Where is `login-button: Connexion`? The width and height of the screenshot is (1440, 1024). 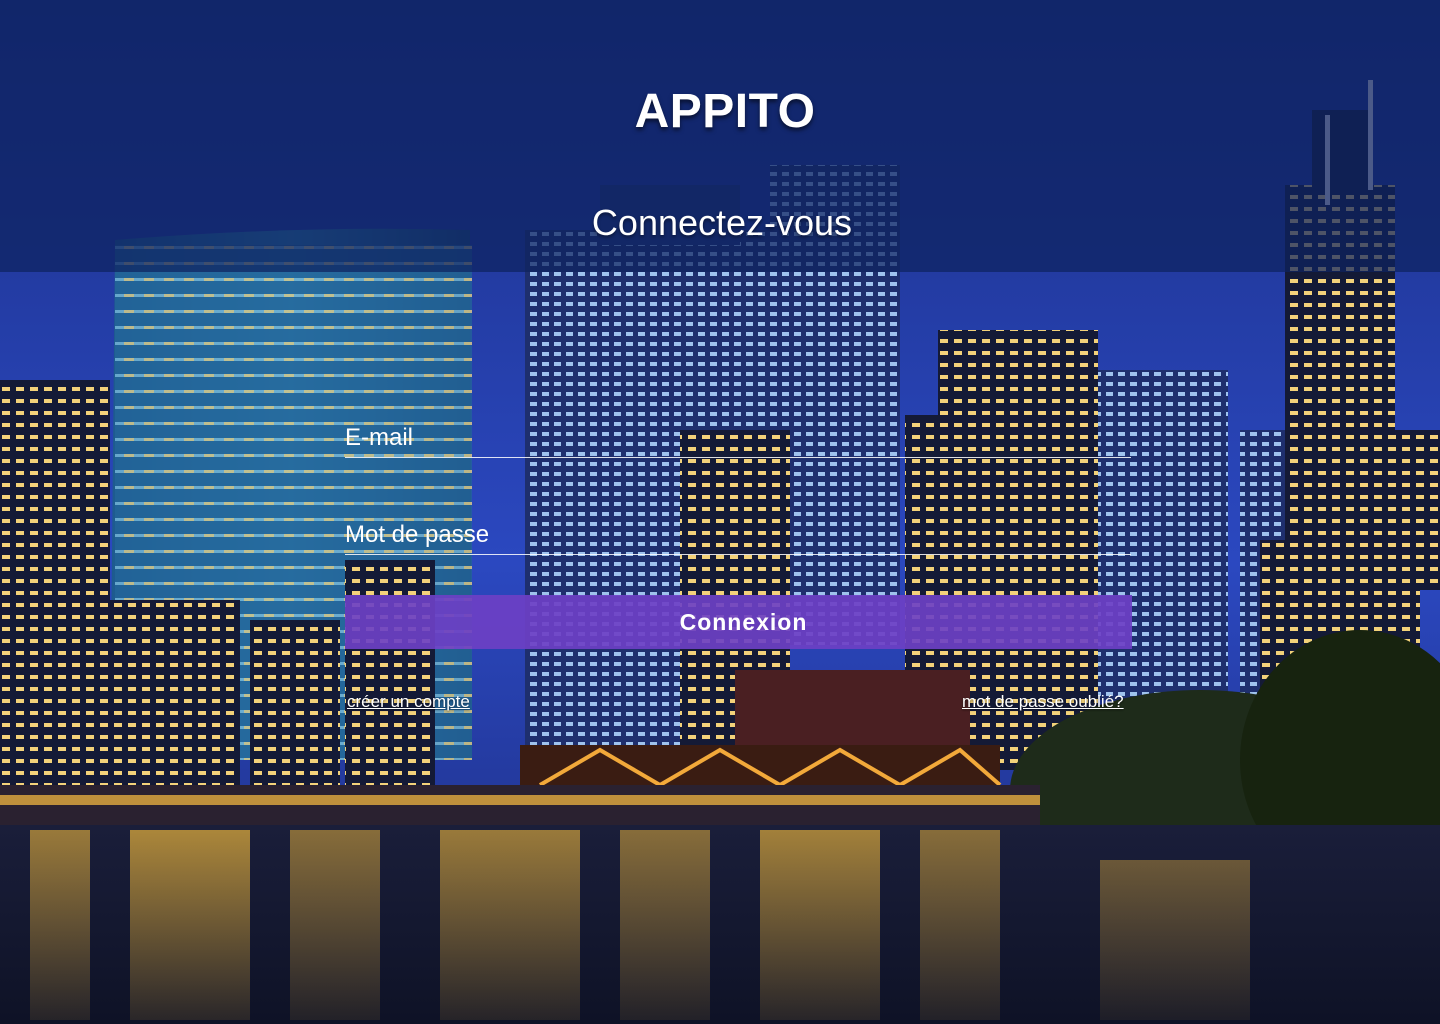 login-button: Connexion is located at coordinates (738, 622).